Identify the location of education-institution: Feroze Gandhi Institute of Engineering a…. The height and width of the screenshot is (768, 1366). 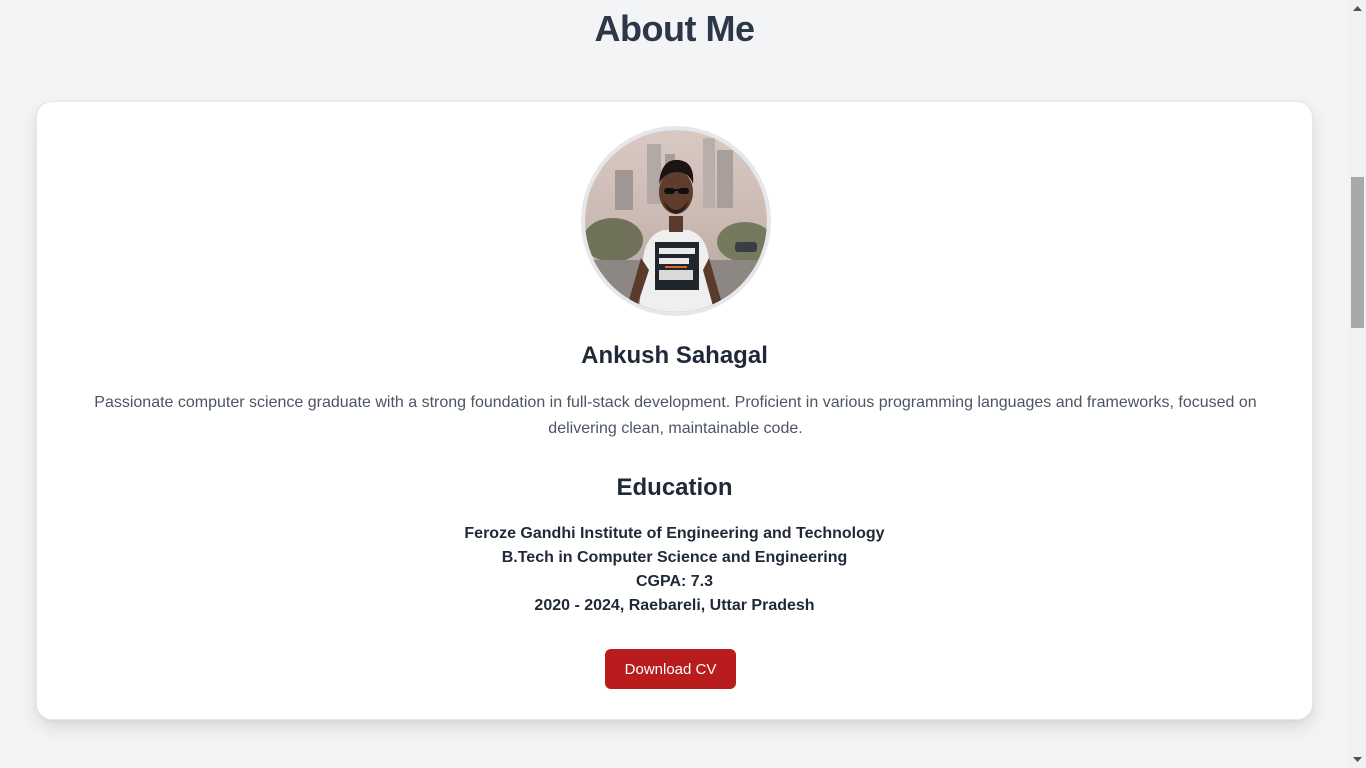
(674, 533).